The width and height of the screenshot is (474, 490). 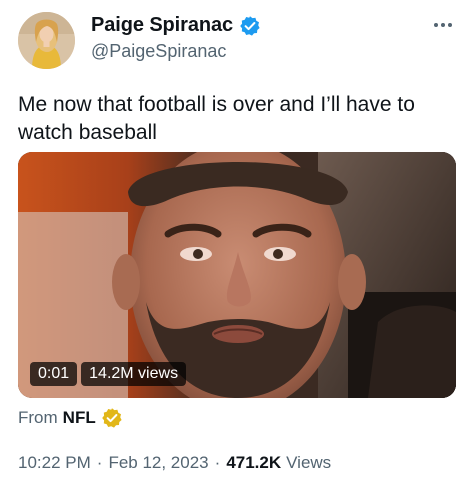 What do you see at coordinates (158, 51) in the screenshot?
I see `handle: @PaigeSpiranac` at bounding box center [158, 51].